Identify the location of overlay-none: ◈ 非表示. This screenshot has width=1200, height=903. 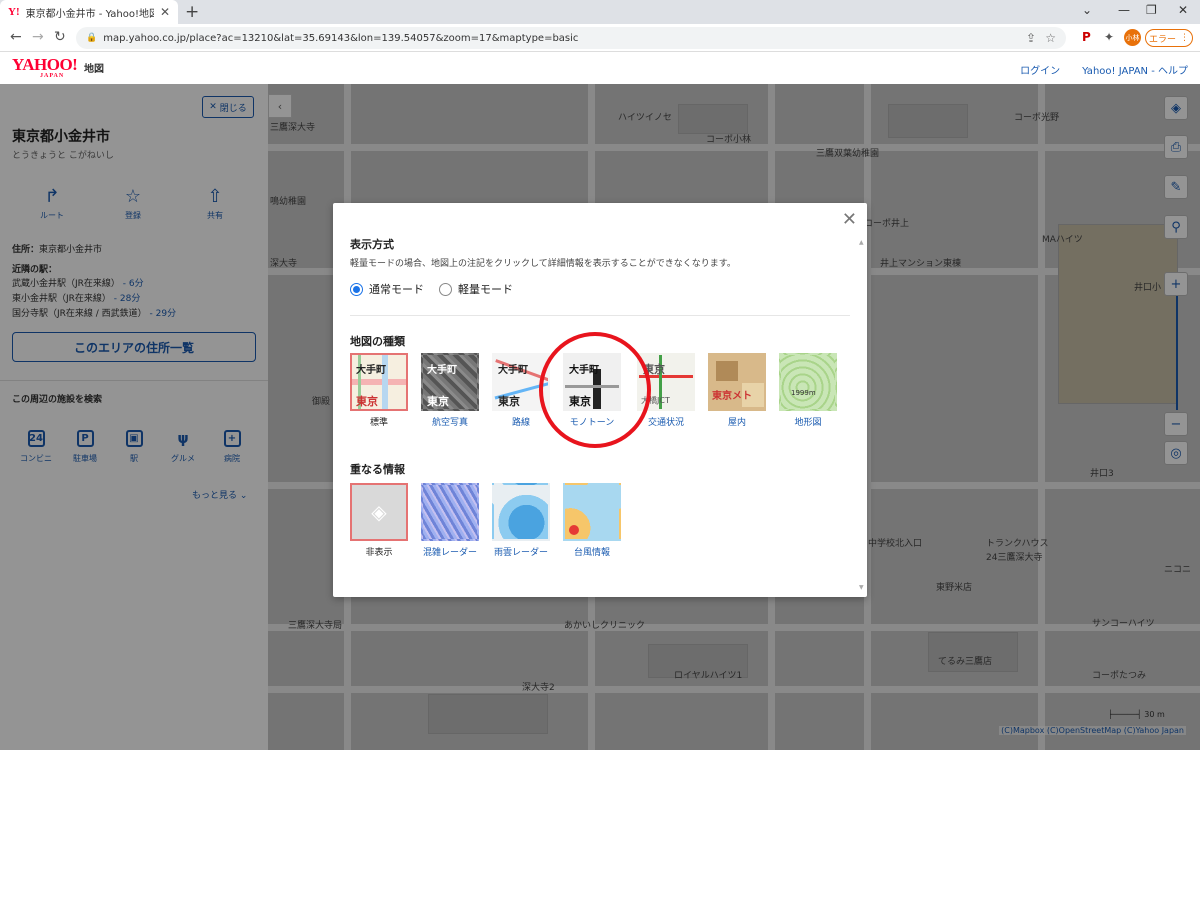
(379, 520).